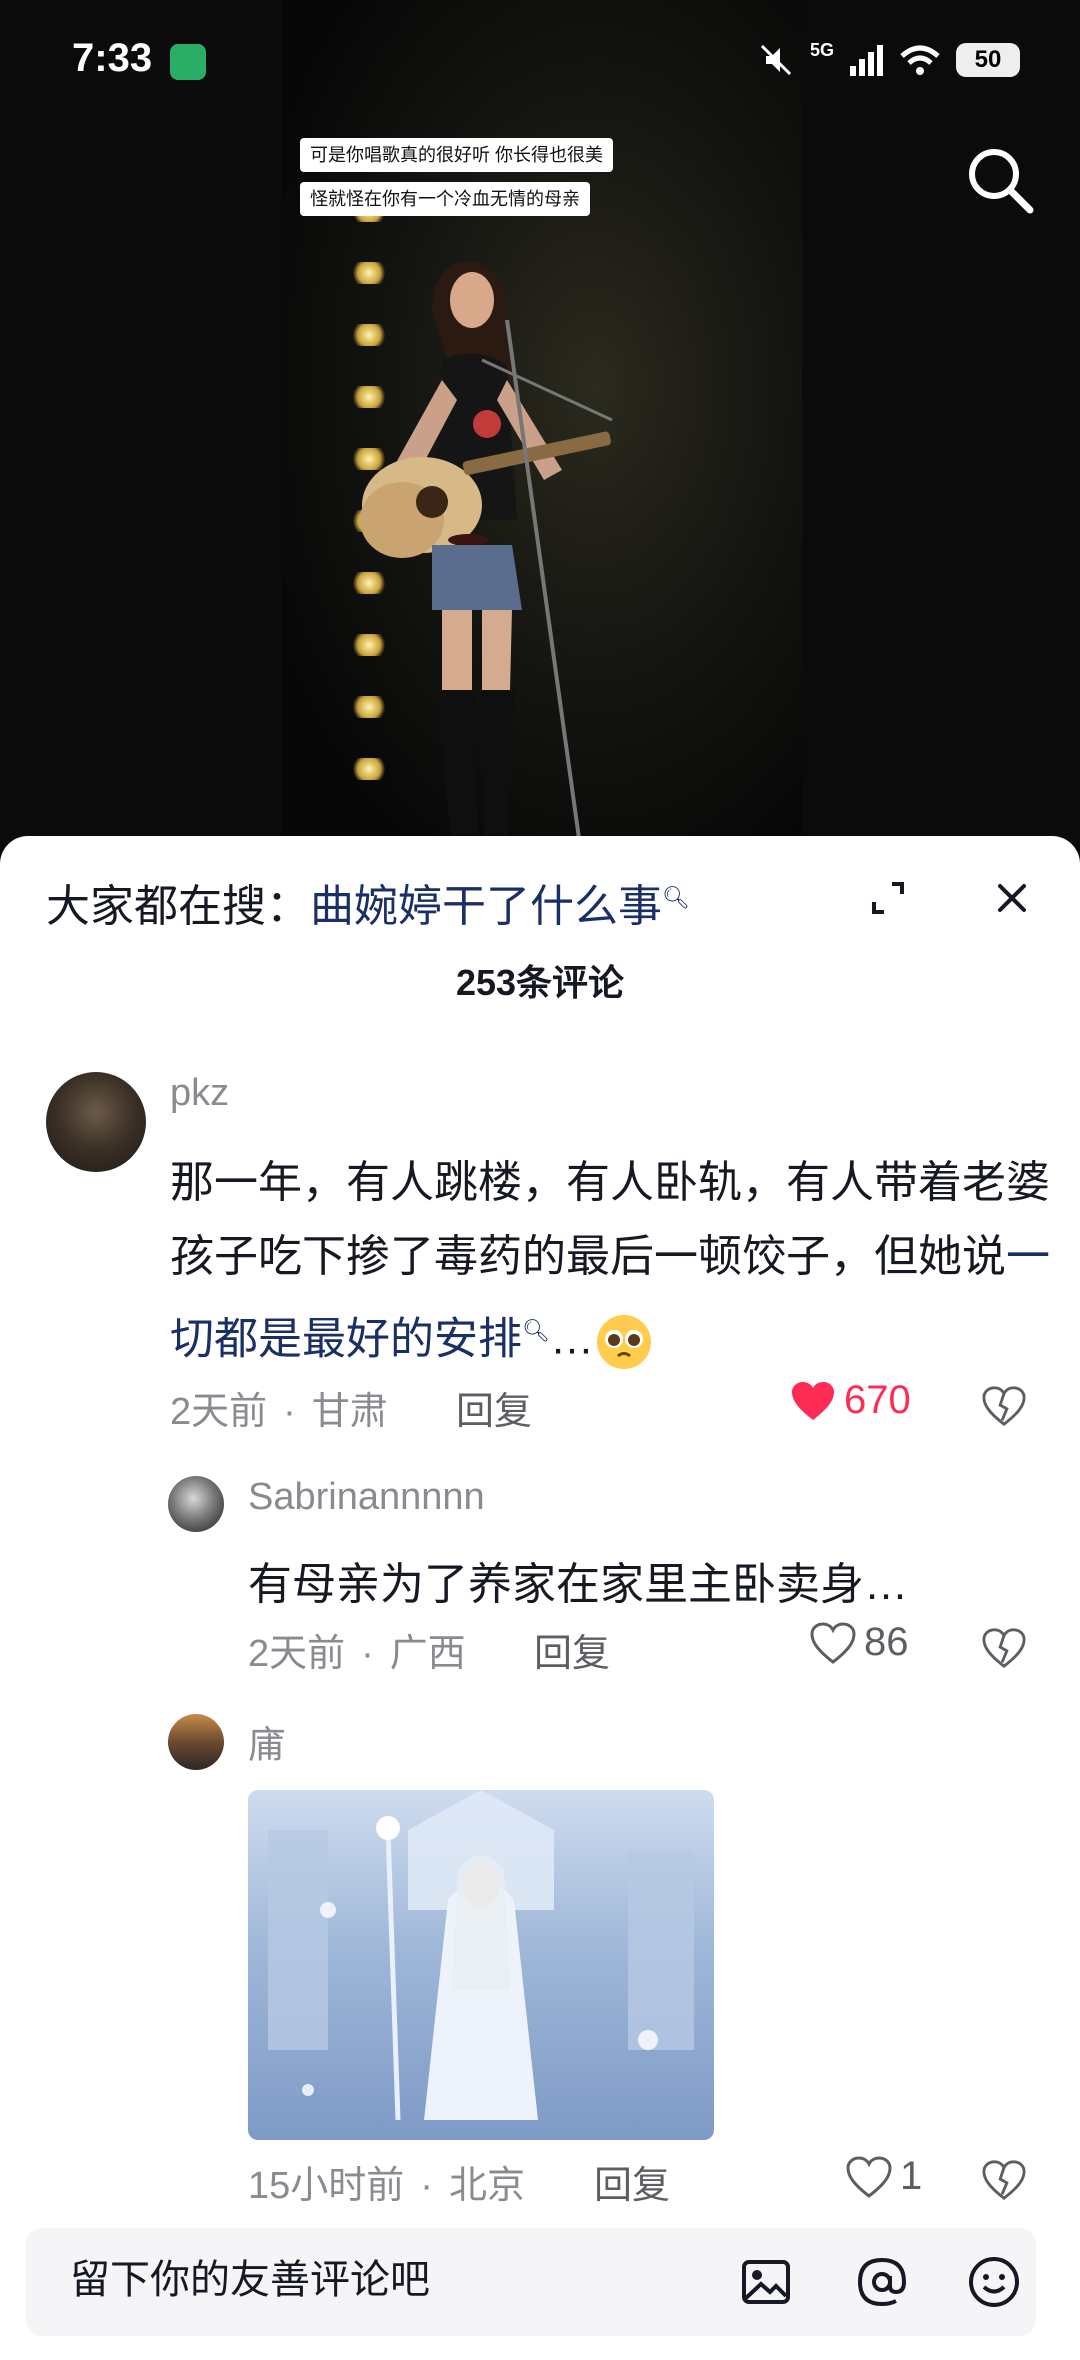 This screenshot has width=1080, height=2360. Describe the element at coordinates (486, 560) in the screenshot. I see `singer-figure` at that location.